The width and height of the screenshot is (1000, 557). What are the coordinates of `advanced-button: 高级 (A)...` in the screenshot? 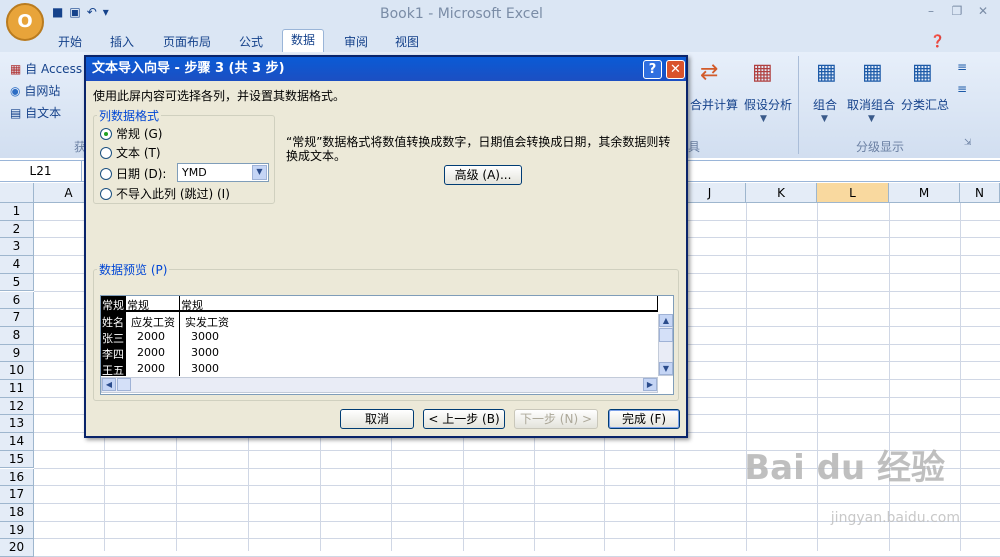 It's located at (483, 175).